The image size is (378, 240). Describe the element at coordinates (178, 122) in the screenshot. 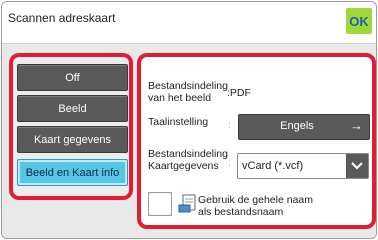

I see `language-label: Taalinstelling` at that location.